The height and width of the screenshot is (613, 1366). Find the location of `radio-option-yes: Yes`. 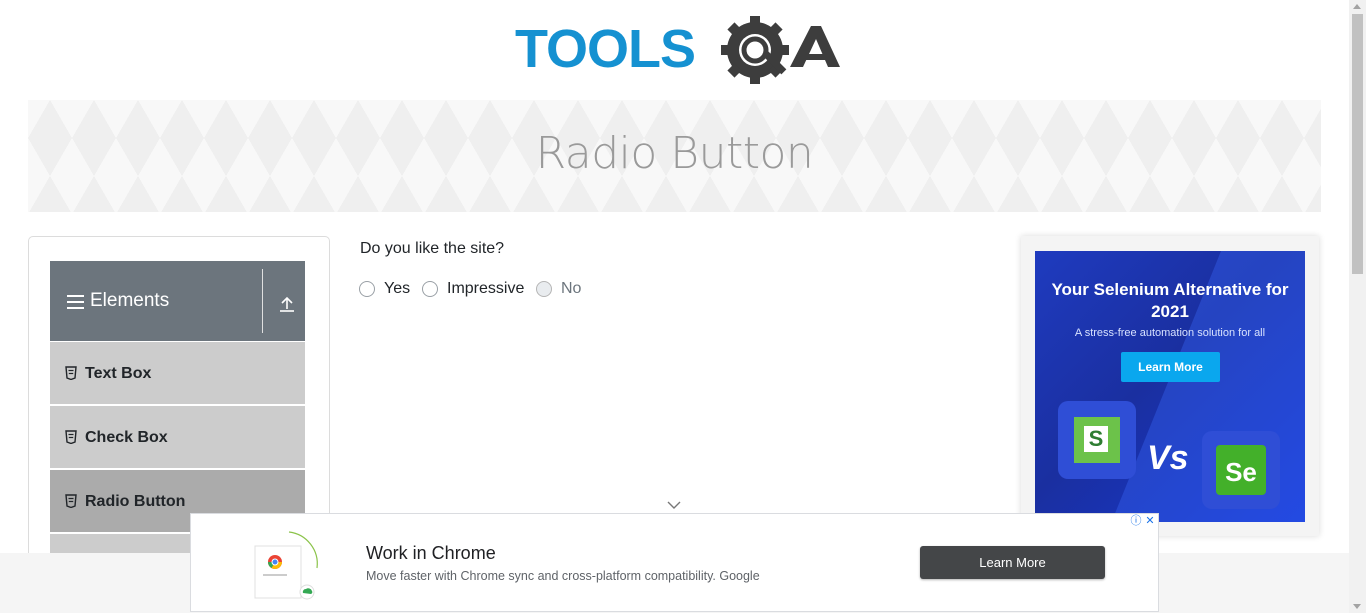

radio-option-yes: Yes is located at coordinates (384, 289).